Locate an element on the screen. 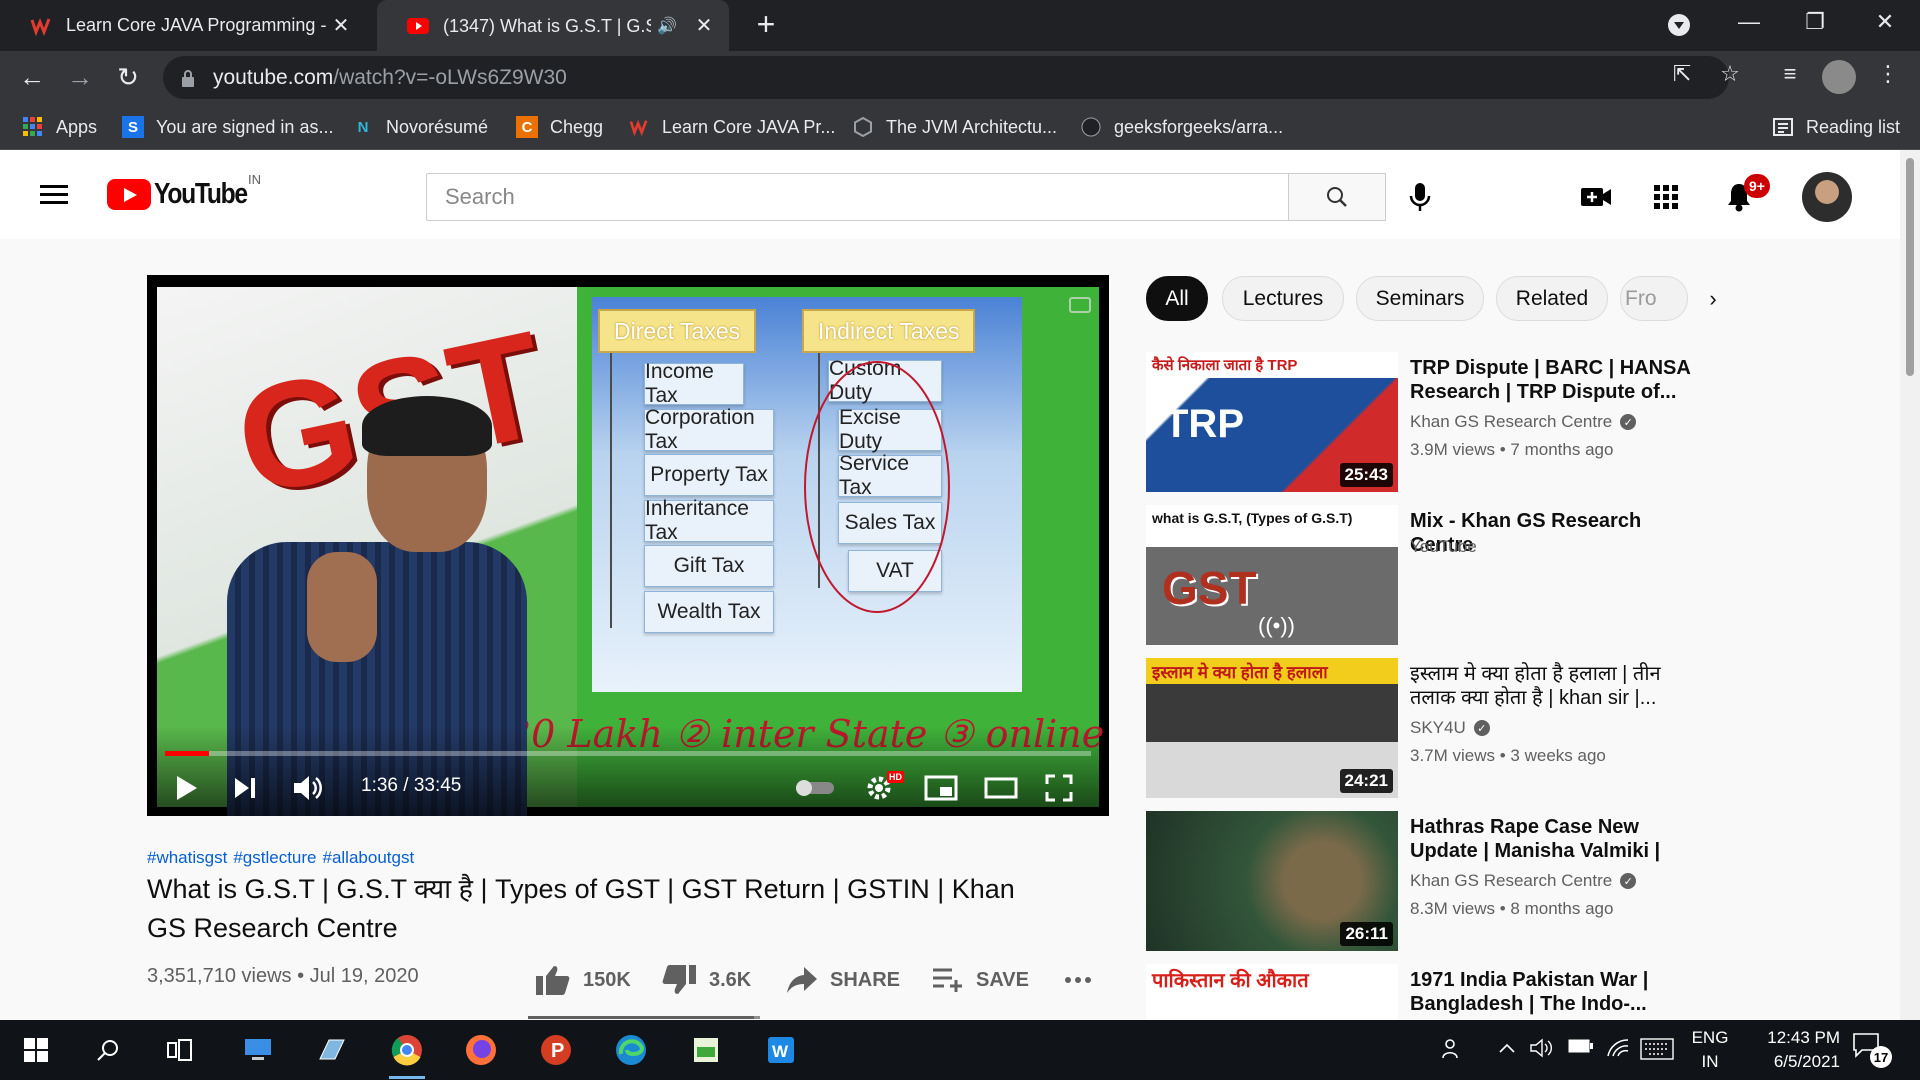 Image resolution: width=1920 pixels, height=1080 pixels. youtube-logo: YouTube is located at coordinates (185, 194).